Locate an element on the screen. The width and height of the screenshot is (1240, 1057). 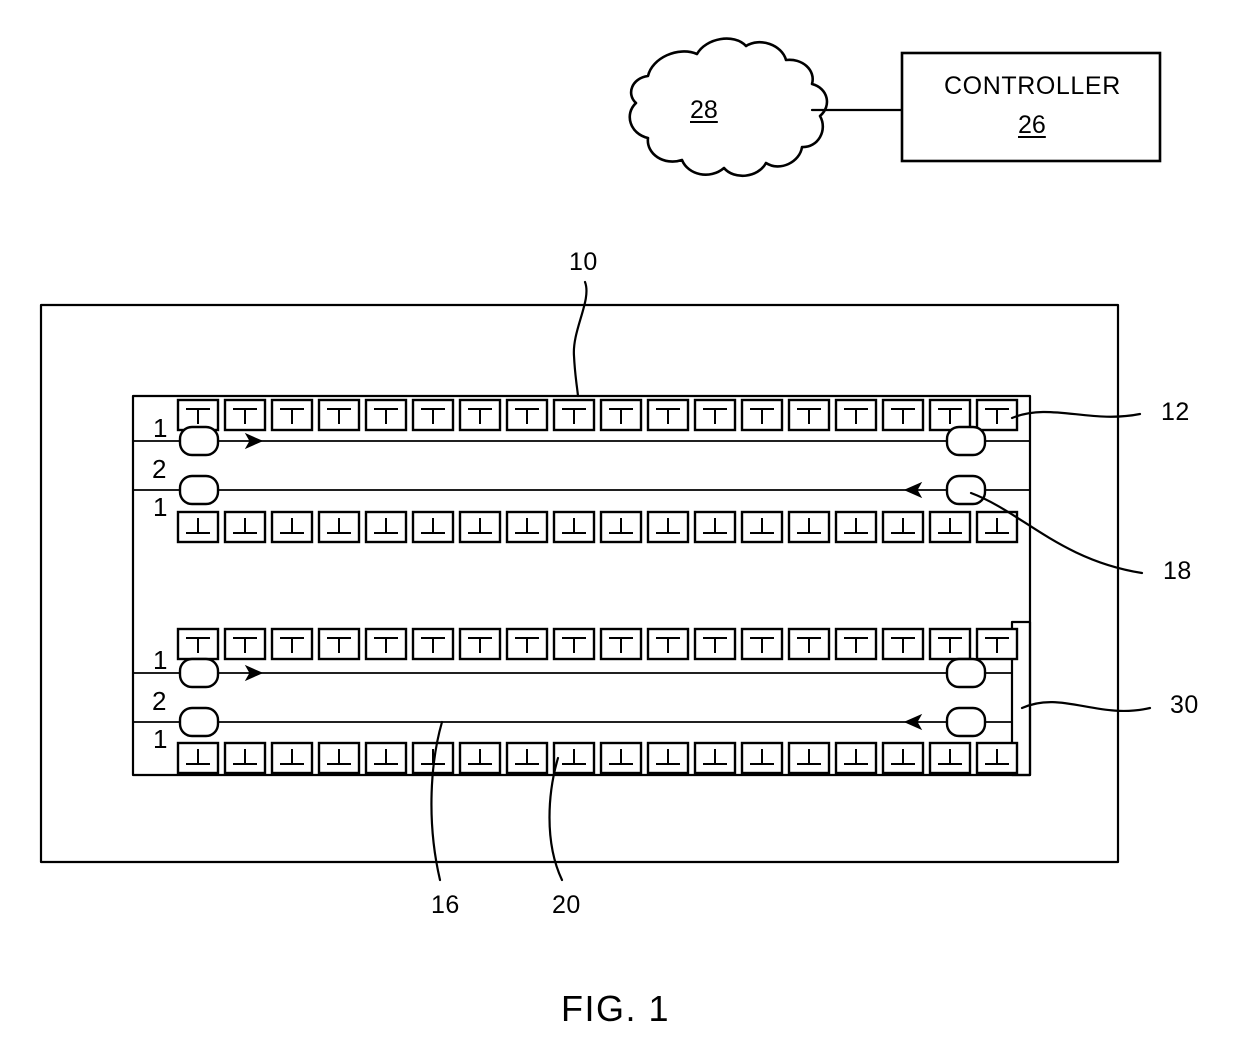
reference-numeral-12: 12 is located at coordinates (1175, 412).